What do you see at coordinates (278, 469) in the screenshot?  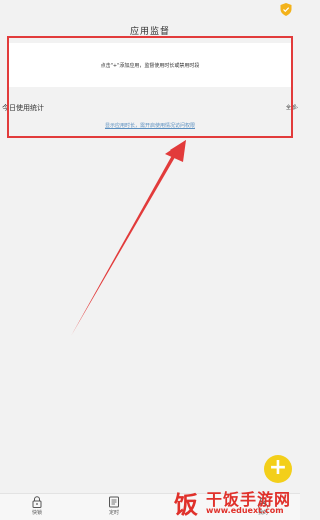 I see `add-app-button: +` at bounding box center [278, 469].